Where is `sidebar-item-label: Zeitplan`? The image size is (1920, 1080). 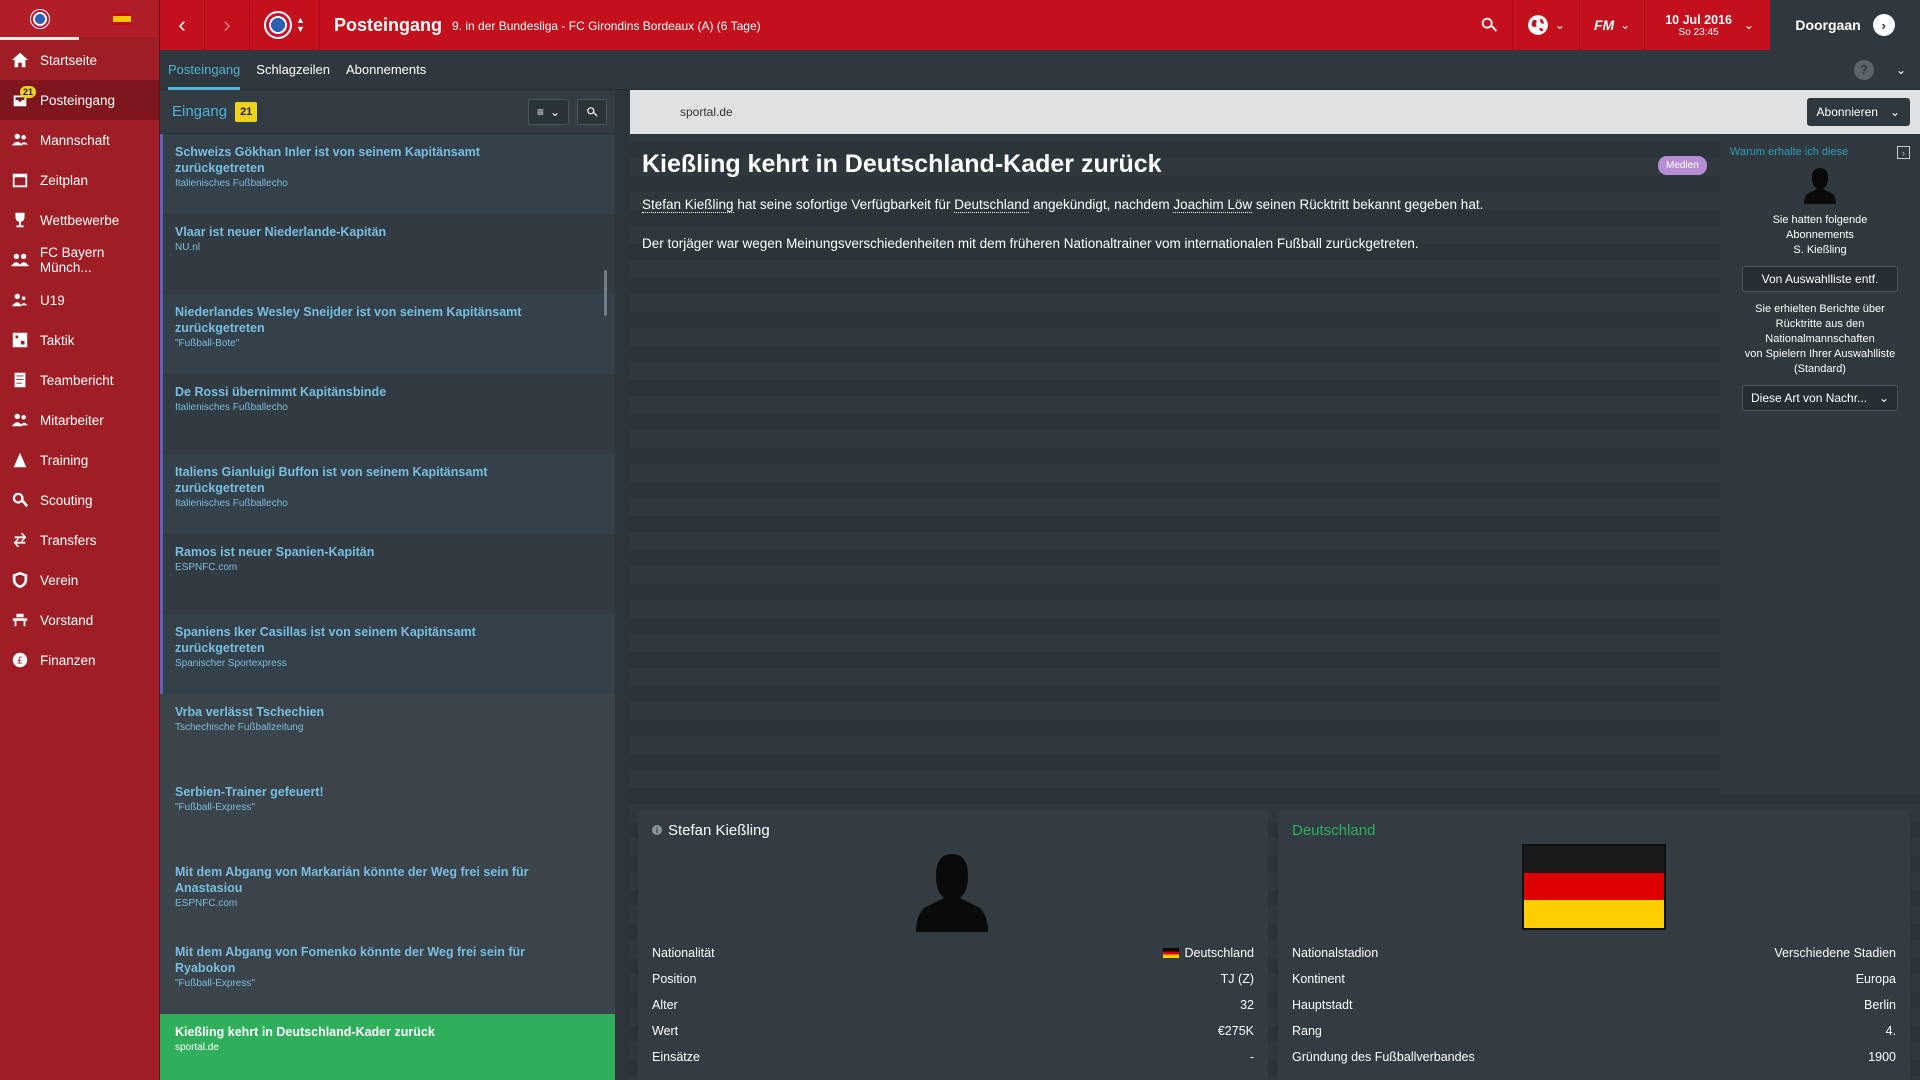
sidebar-item-label: Zeitplan is located at coordinates (64, 180).